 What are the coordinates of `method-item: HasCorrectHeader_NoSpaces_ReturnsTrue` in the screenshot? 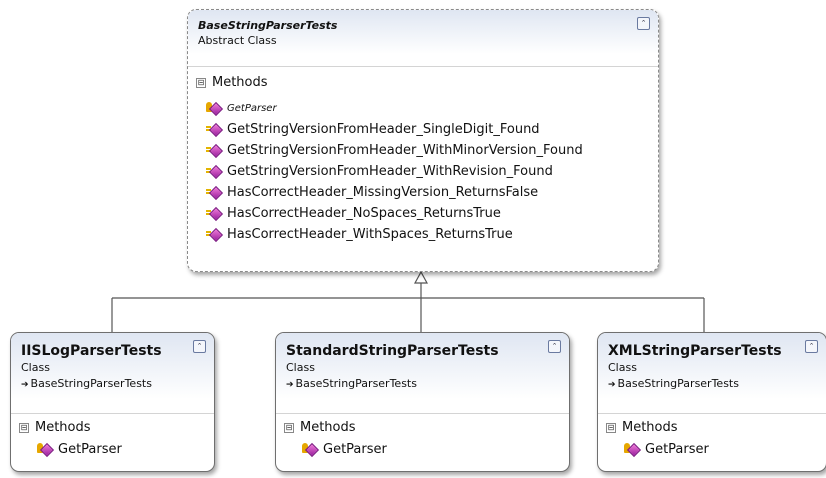 It's located at (432, 213).